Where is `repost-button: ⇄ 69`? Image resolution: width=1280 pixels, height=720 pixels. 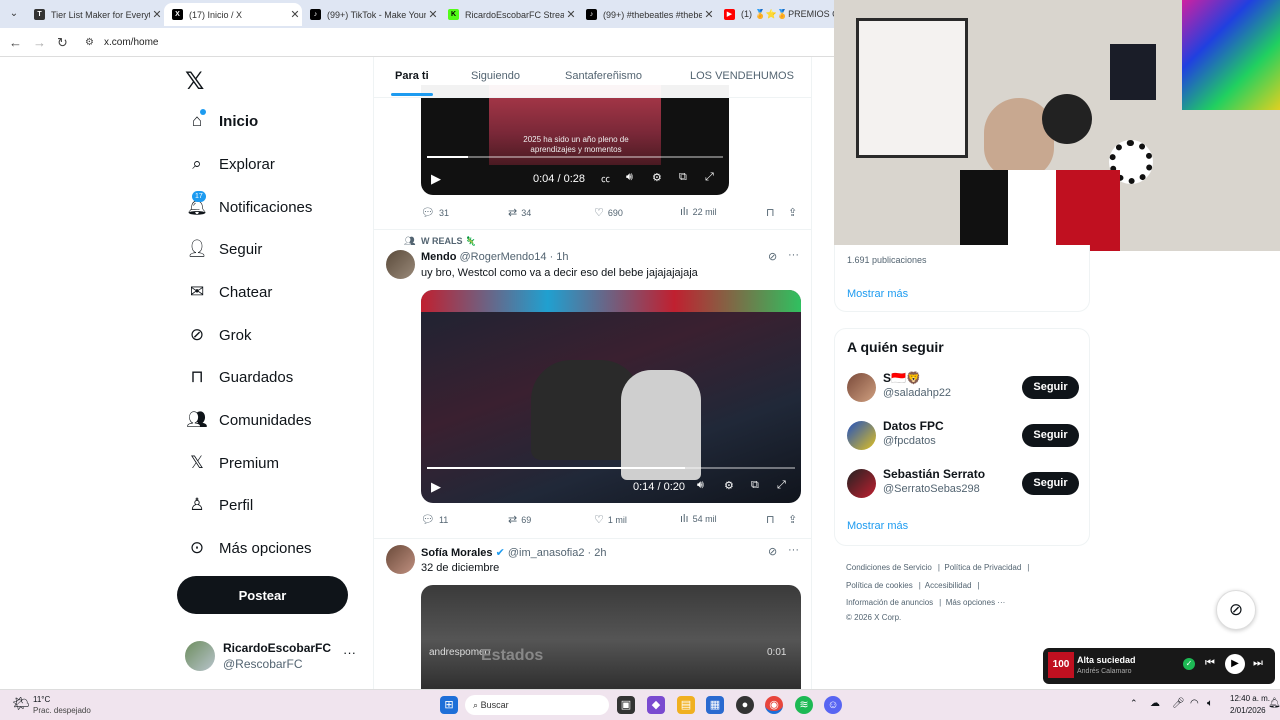 repost-button: ⇄ 69 is located at coordinates (519, 519).